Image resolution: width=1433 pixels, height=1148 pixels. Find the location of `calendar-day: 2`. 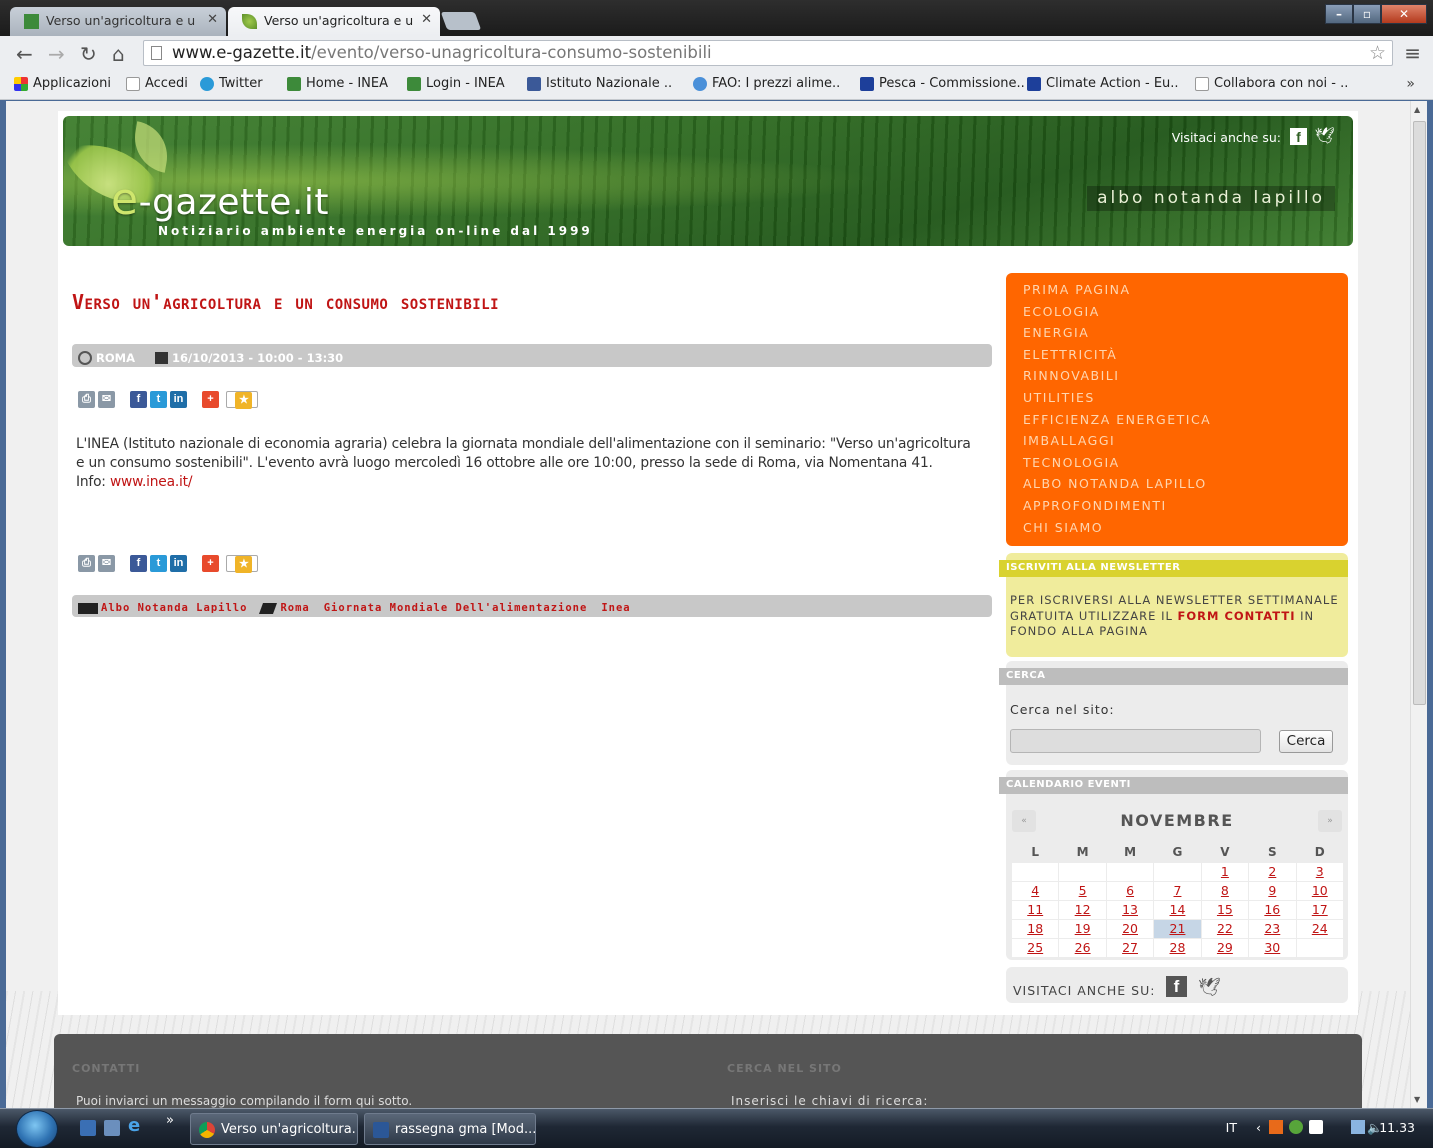

calendar-day: 2 is located at coordinates (1272, 871).